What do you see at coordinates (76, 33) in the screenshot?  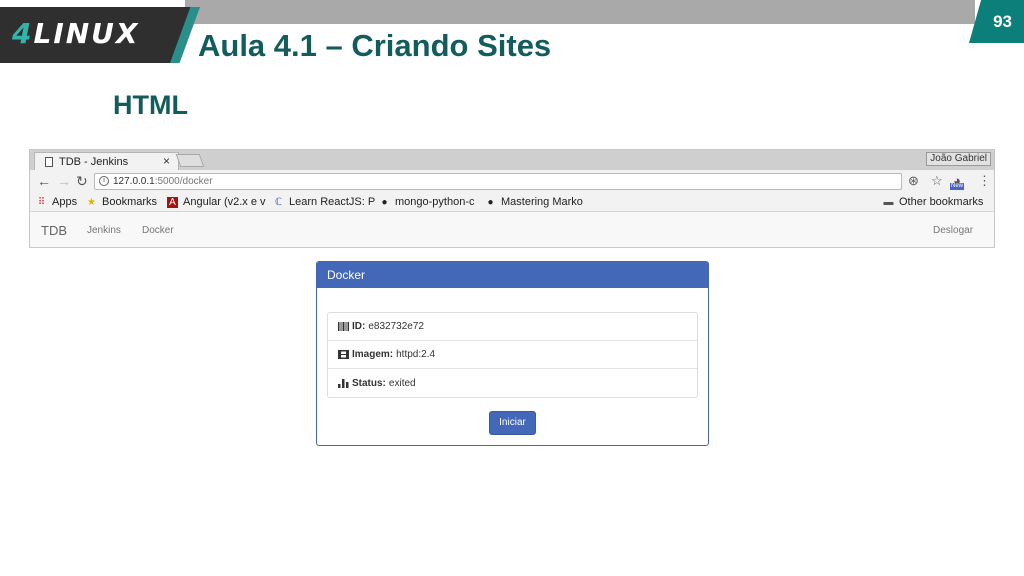 I see `4linux-logo: 4LINUX` at bounding box center [76, 33].